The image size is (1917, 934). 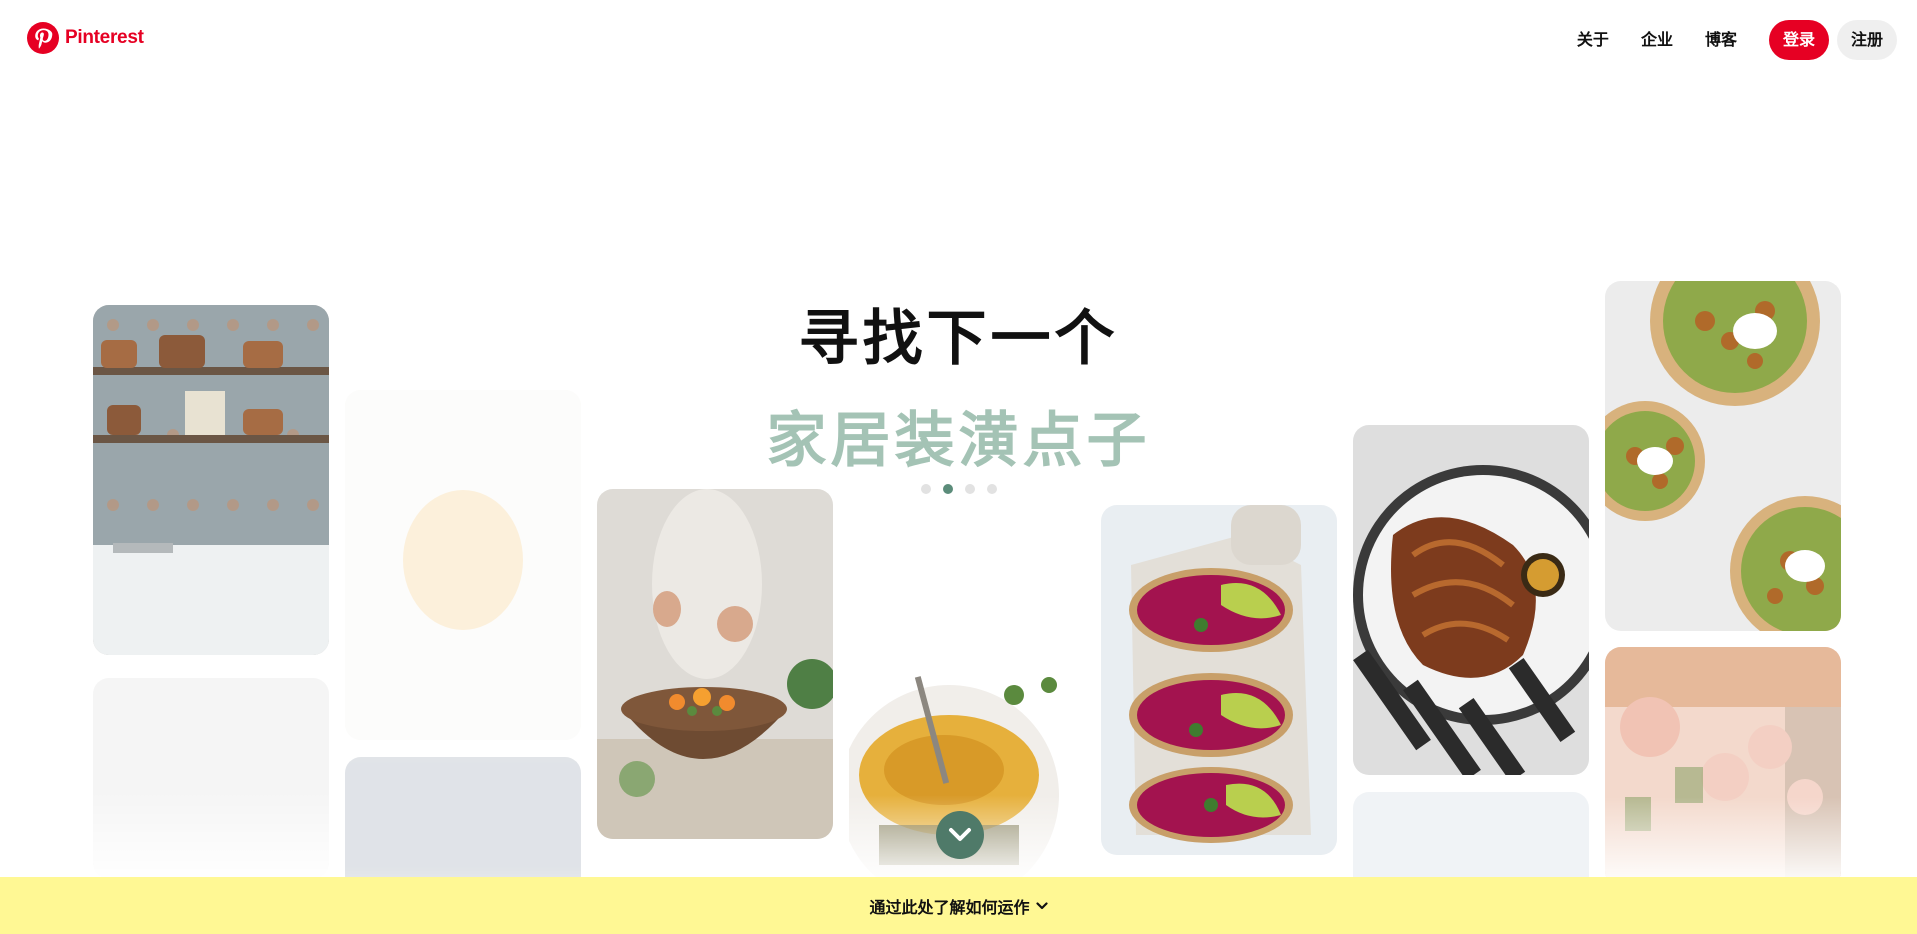 What do you see at coordinates (958, 40) in the screenshot?
I see `header: Pinterest 关于 企业 博客 登录 注册` at bounding box center [958, 40].